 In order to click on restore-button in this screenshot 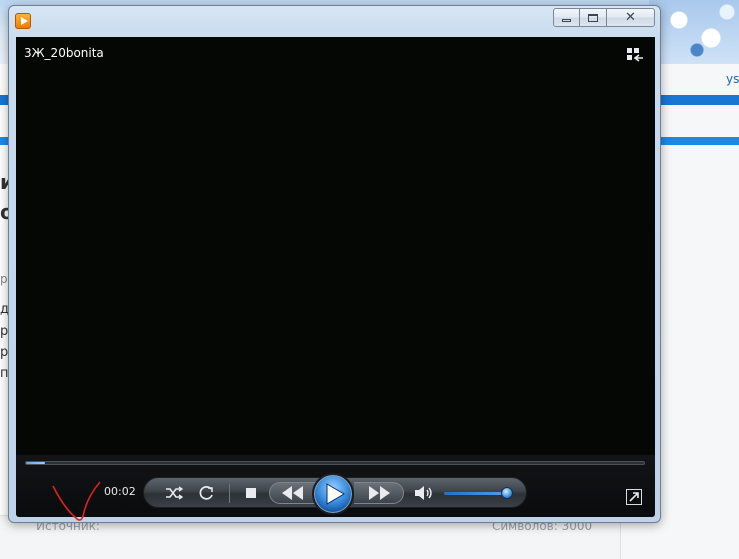, I will do `click(593, 17)`.